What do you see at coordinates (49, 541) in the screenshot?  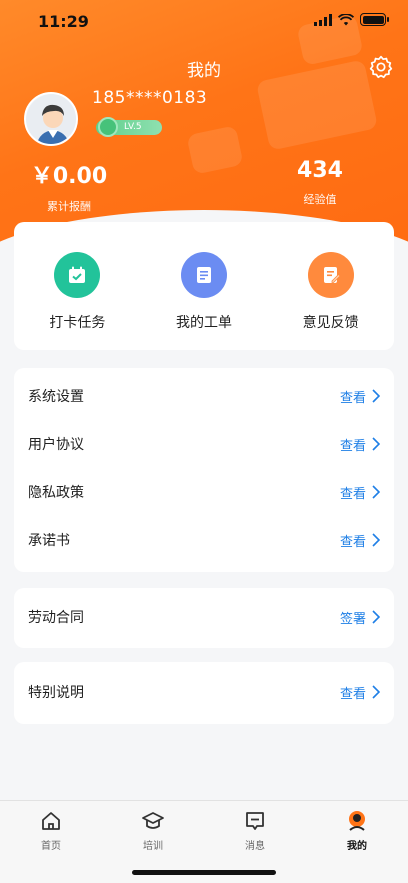 I see `menu-item-label: 承诺书` at bounding box center [49, 541].